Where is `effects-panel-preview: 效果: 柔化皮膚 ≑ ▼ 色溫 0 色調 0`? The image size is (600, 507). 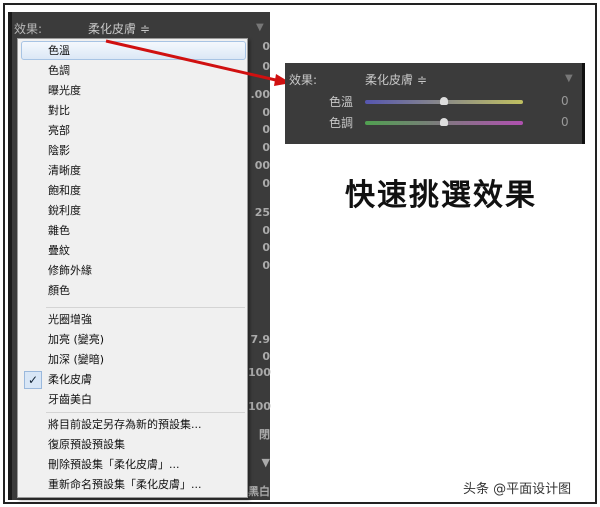 effects-panel-preview: 效果: 柔化皮膚 ≑ ▼ 色溫 0 色調 0 is located at coordinates (435, 103).